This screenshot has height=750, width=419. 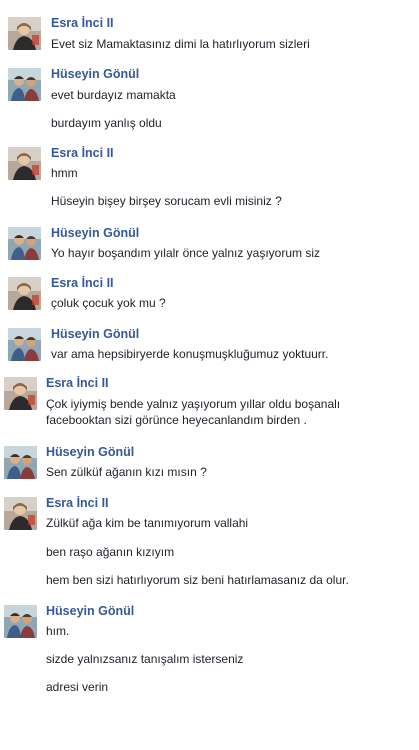 What do you see at coordinates (147, 523) in the screenshot?
I see `message-text: Zülküf ağa kim be tanımıyorum vallahi` at bounding box center [147, 523].